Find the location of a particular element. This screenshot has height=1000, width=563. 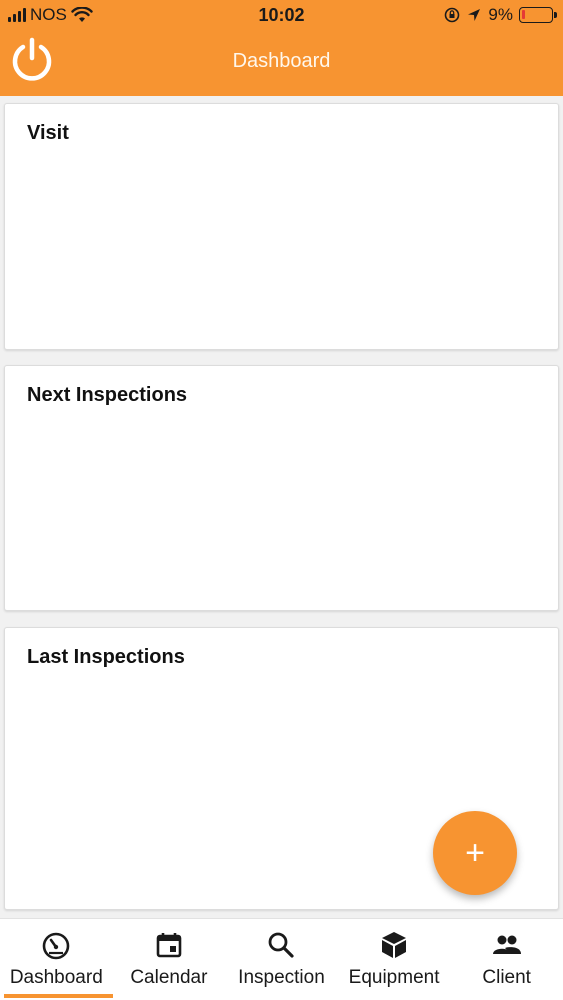

nav-label-equipment: Equipment is located at coordinates (394, 977).